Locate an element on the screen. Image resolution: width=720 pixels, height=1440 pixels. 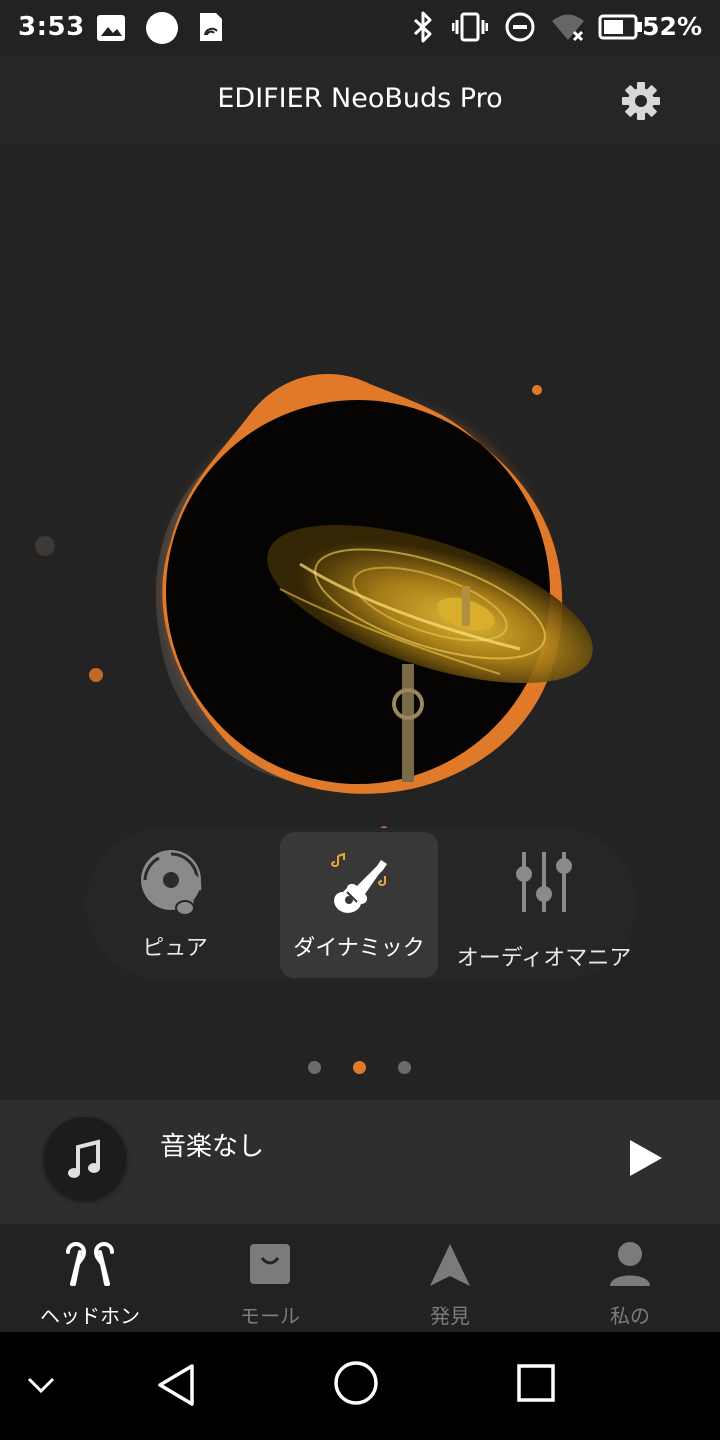
back-icon is located at coordinates (177, 1385).